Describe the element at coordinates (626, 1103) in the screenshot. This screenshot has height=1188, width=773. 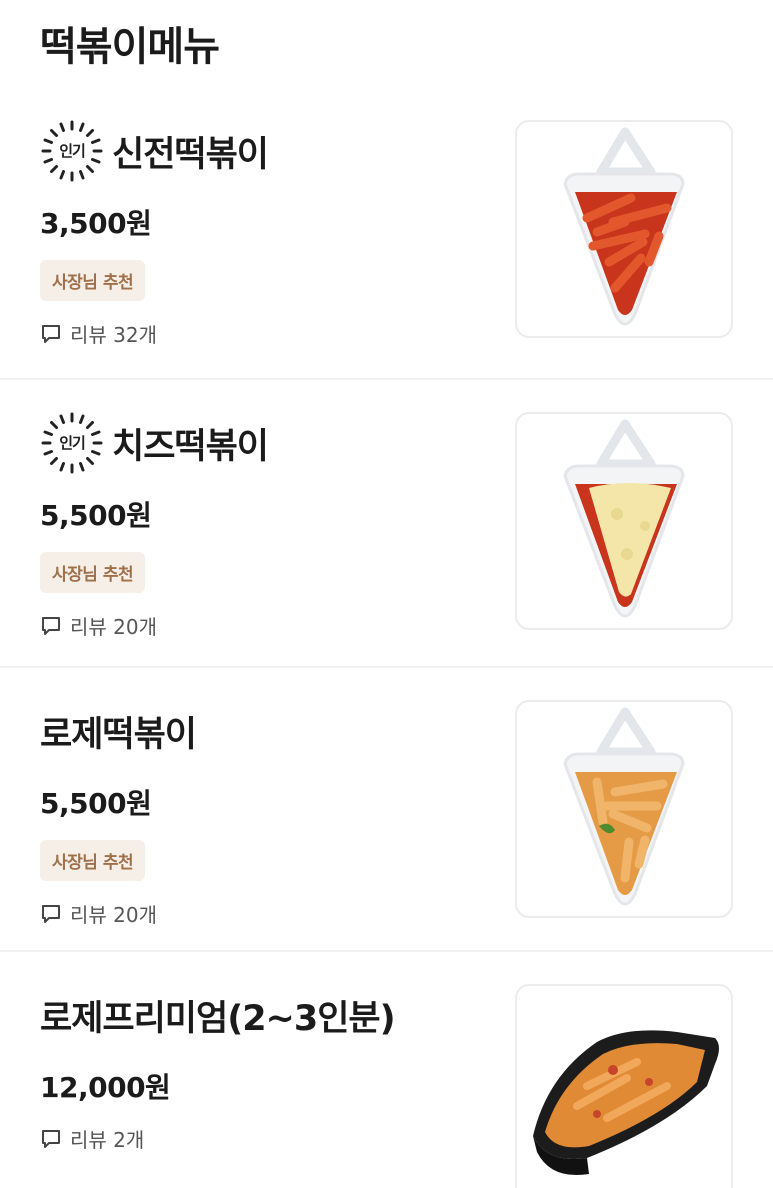
I see `rose-premium-tray-image` at that location.